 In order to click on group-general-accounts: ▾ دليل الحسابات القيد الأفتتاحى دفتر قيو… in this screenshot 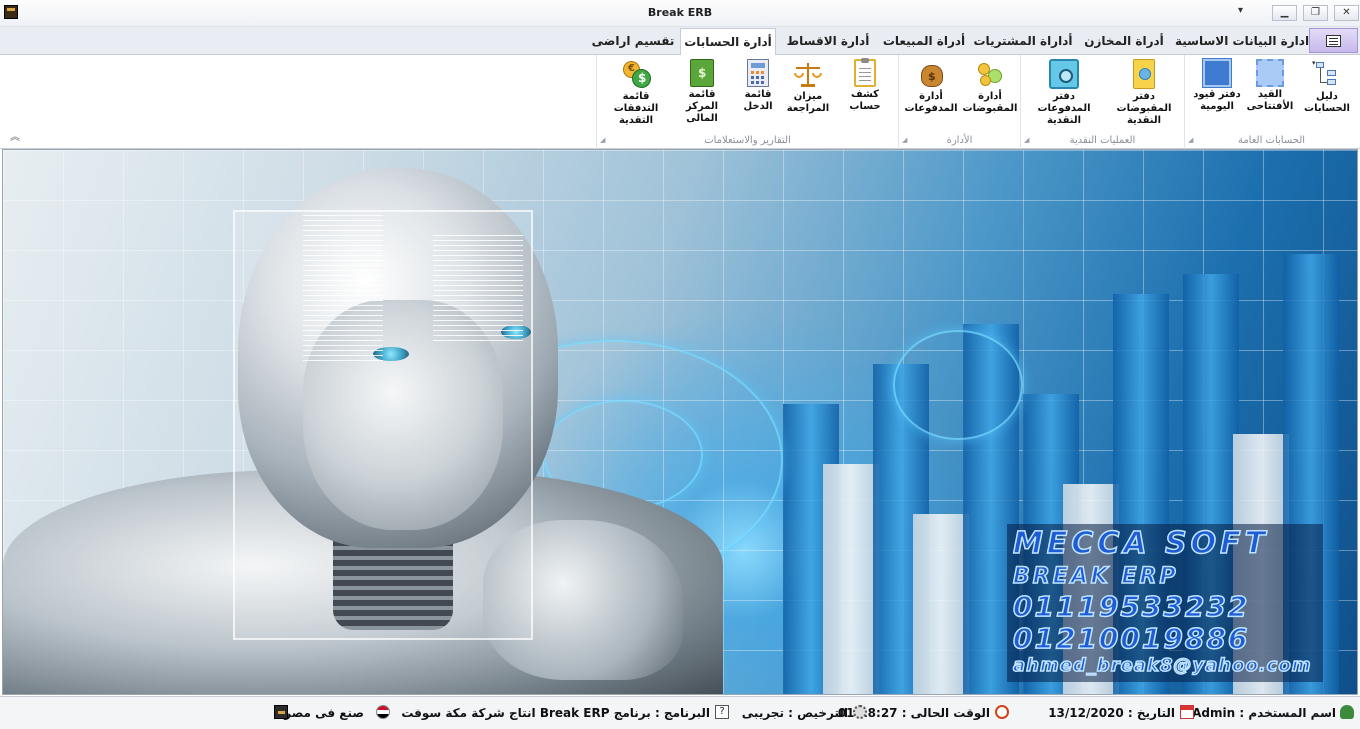, I will do `click(1271, 102)`.